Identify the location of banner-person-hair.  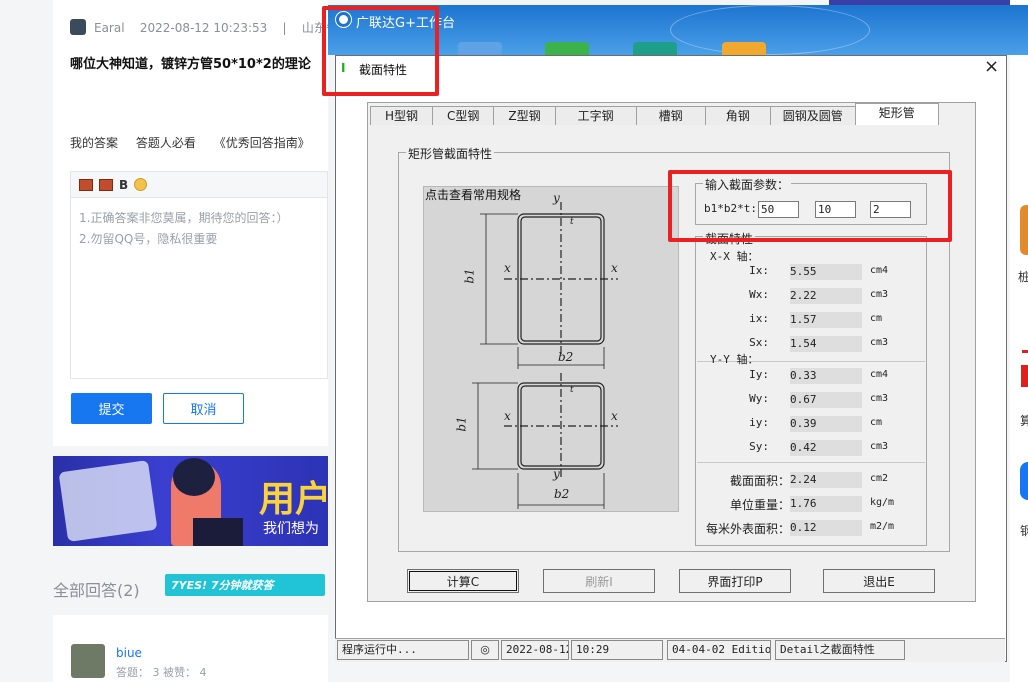
(194, 477).